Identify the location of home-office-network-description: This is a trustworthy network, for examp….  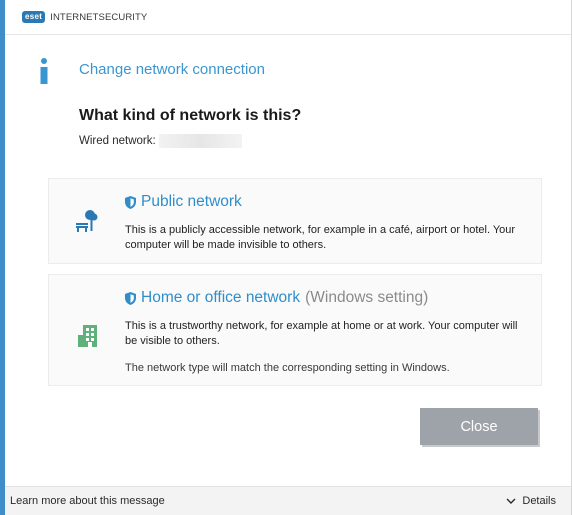
(321, 333).